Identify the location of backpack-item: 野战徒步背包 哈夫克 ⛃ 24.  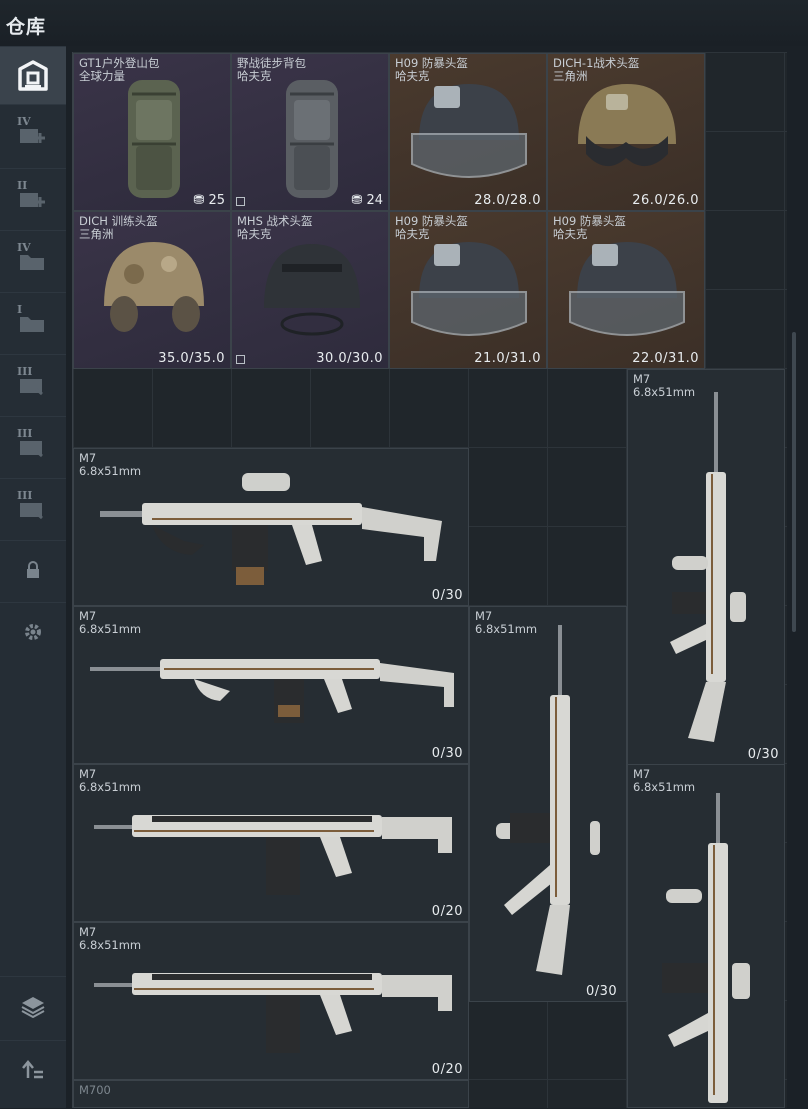
(310, 132).